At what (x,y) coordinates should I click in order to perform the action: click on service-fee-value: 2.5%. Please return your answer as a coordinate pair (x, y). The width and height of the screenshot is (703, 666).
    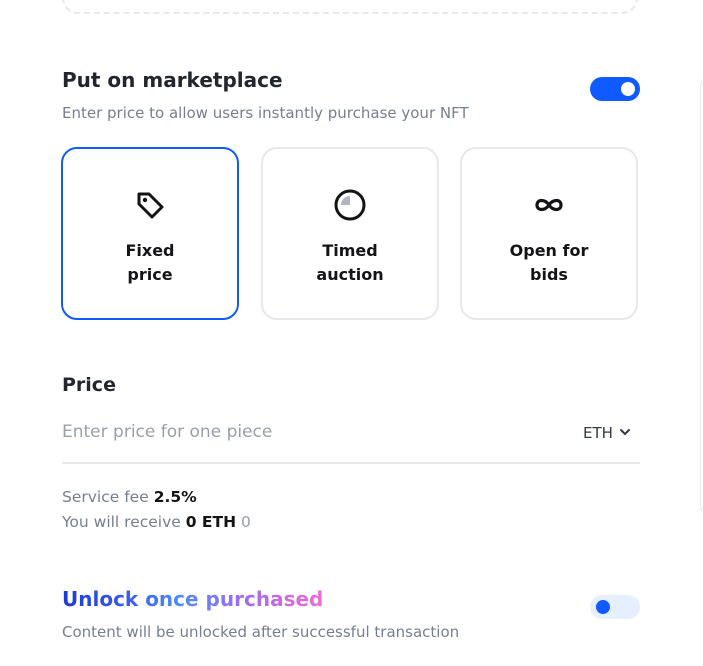
    Looking at the image, I should click on (175, 497).